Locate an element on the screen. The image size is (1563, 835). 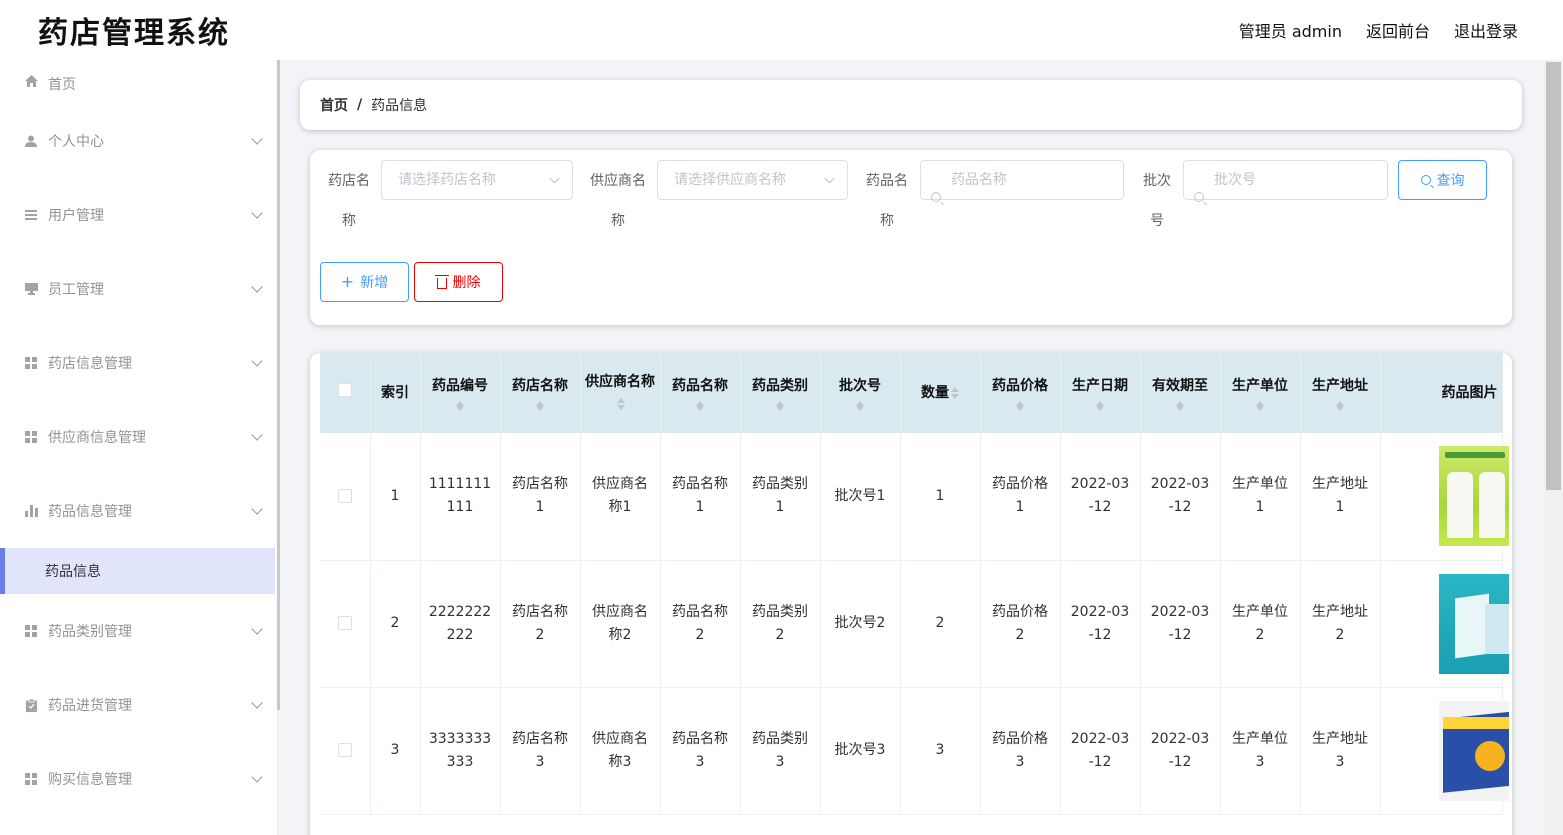
sidebar-item-drug-category: 药品类别管理 is located at coordinates (138, 631).